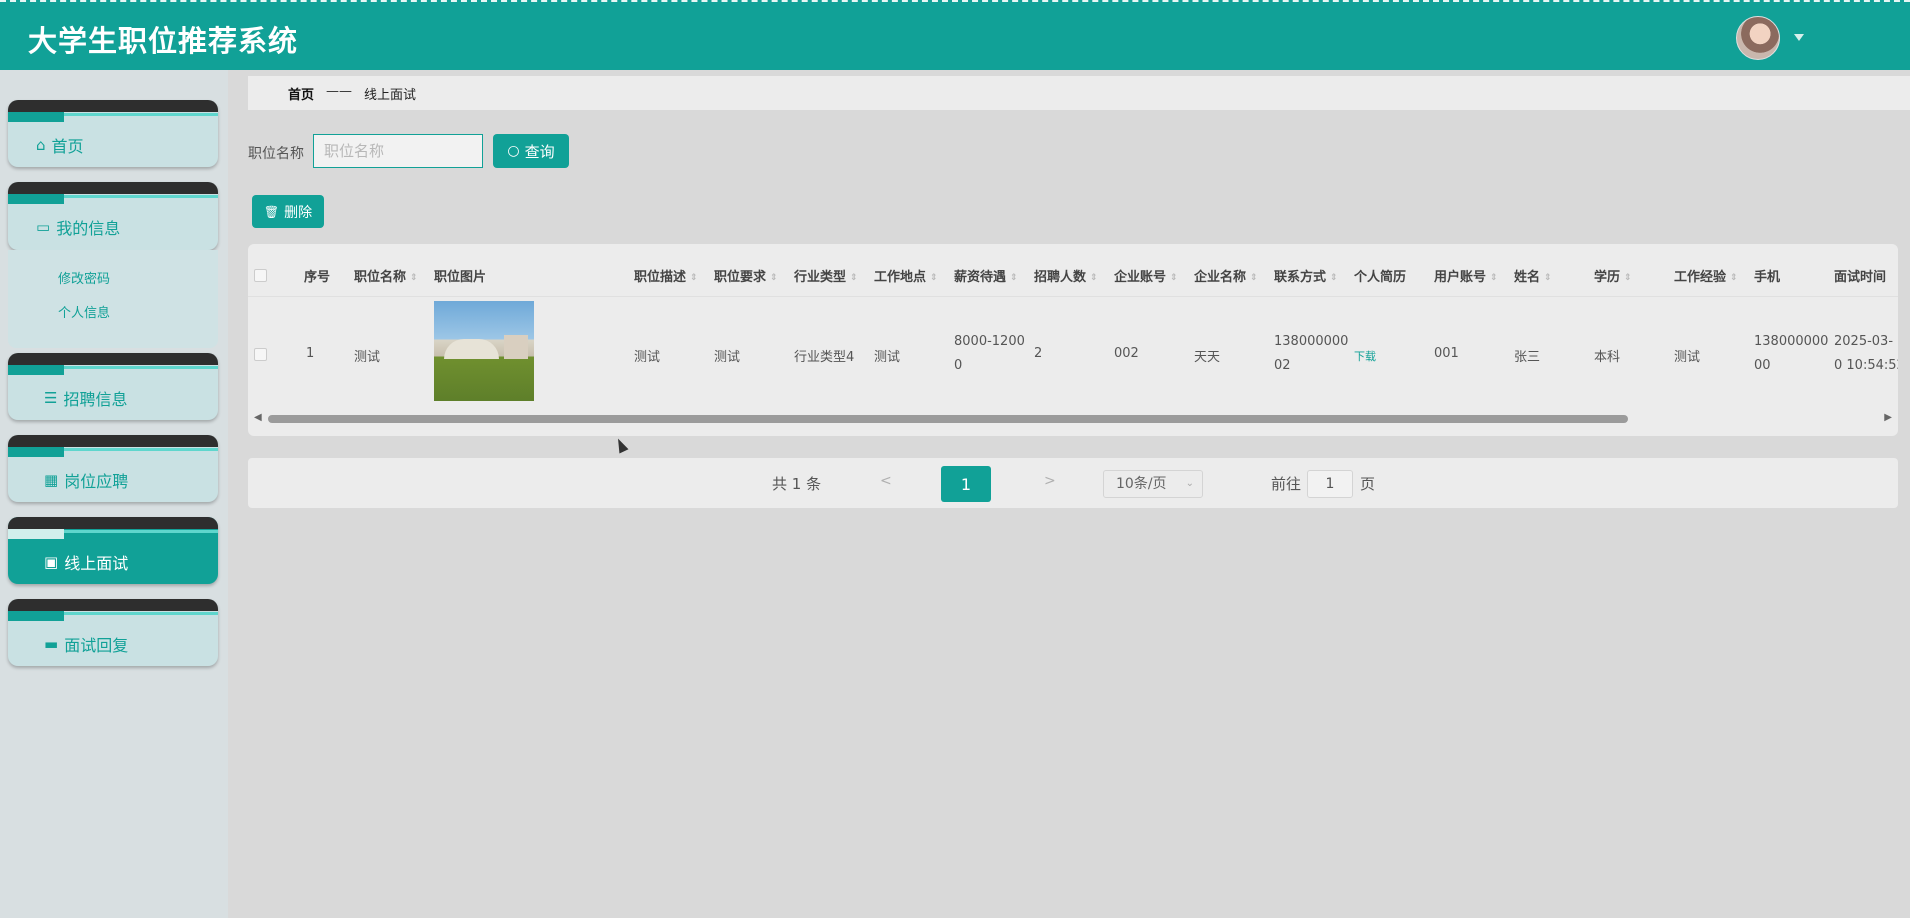  I want to click on column-header: 手机, so click(1767, 277).